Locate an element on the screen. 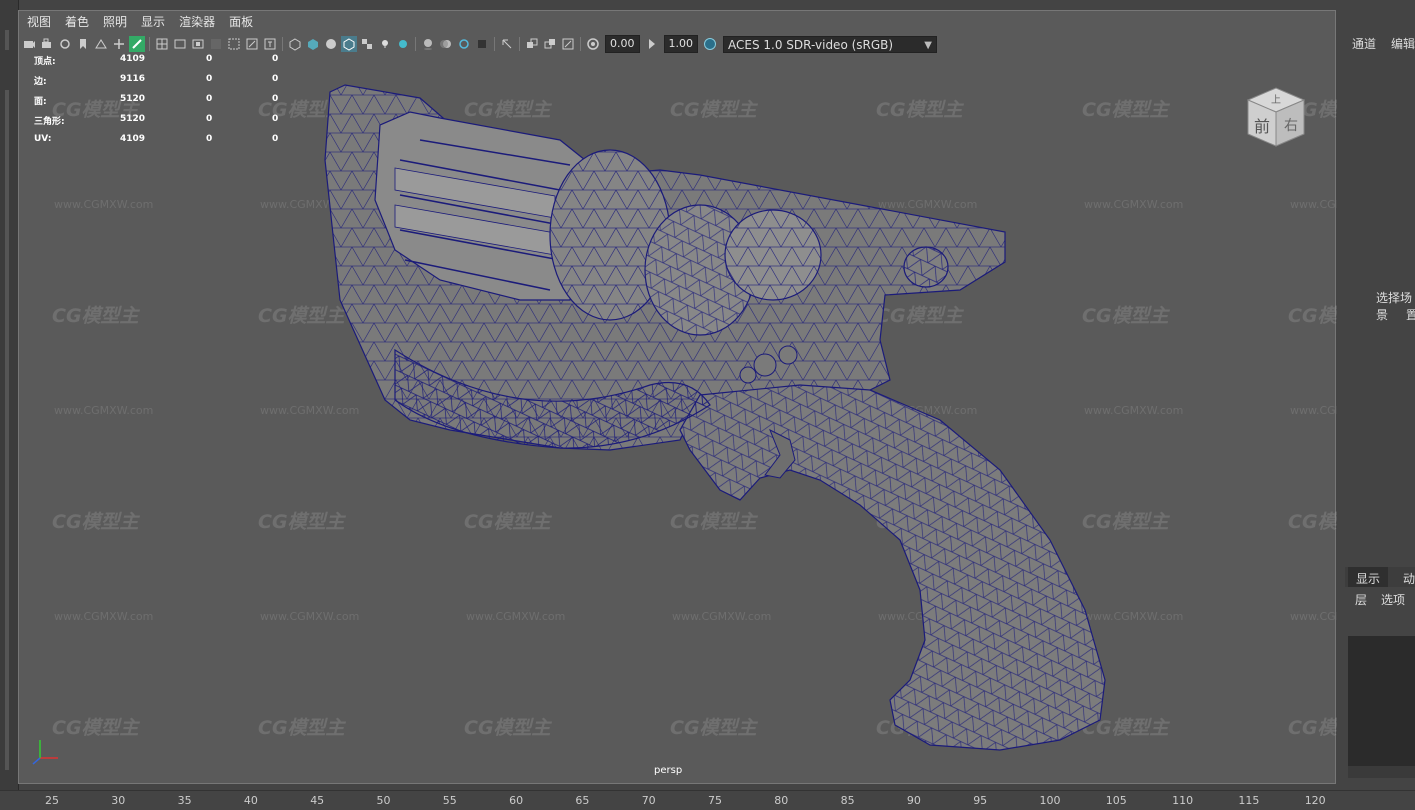  exposure-icon is located at coordinates (593, 44).